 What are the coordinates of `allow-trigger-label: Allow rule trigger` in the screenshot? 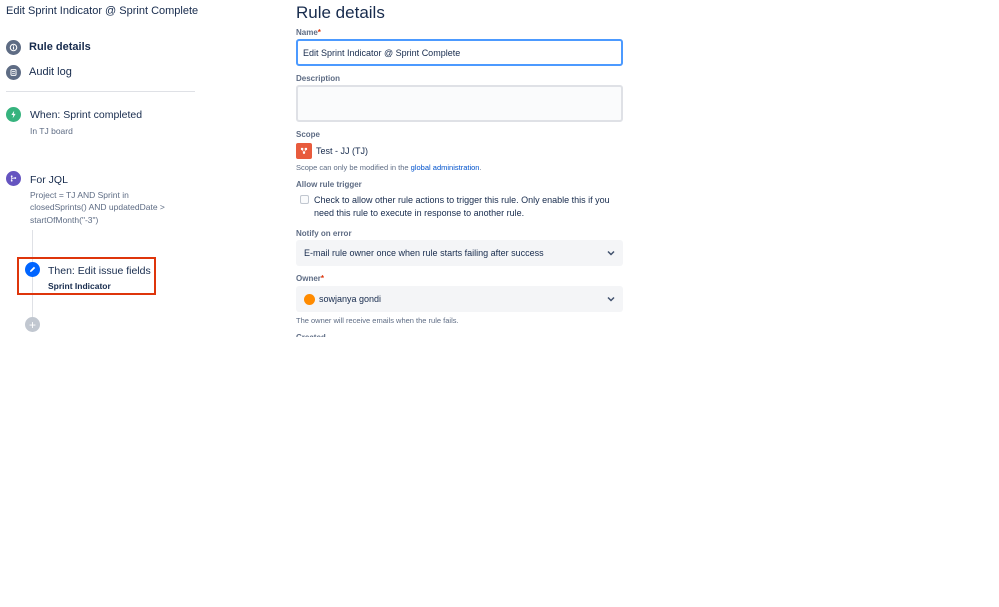 It's located at (329, 184).